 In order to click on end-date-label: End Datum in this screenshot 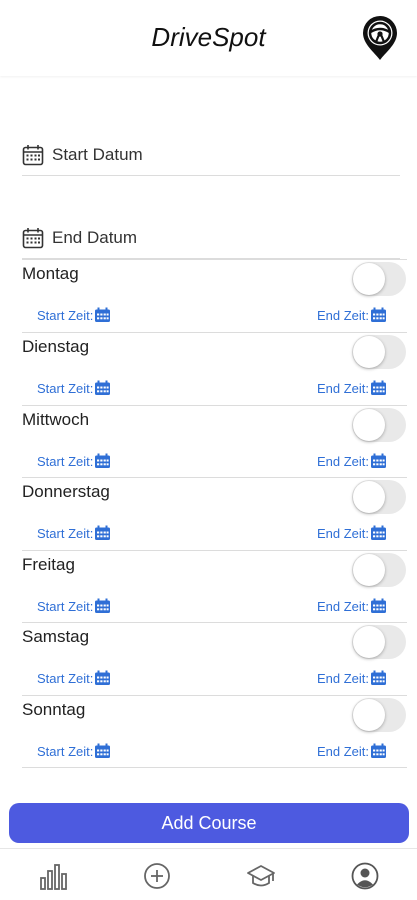, I will do `click(95, 237)`.